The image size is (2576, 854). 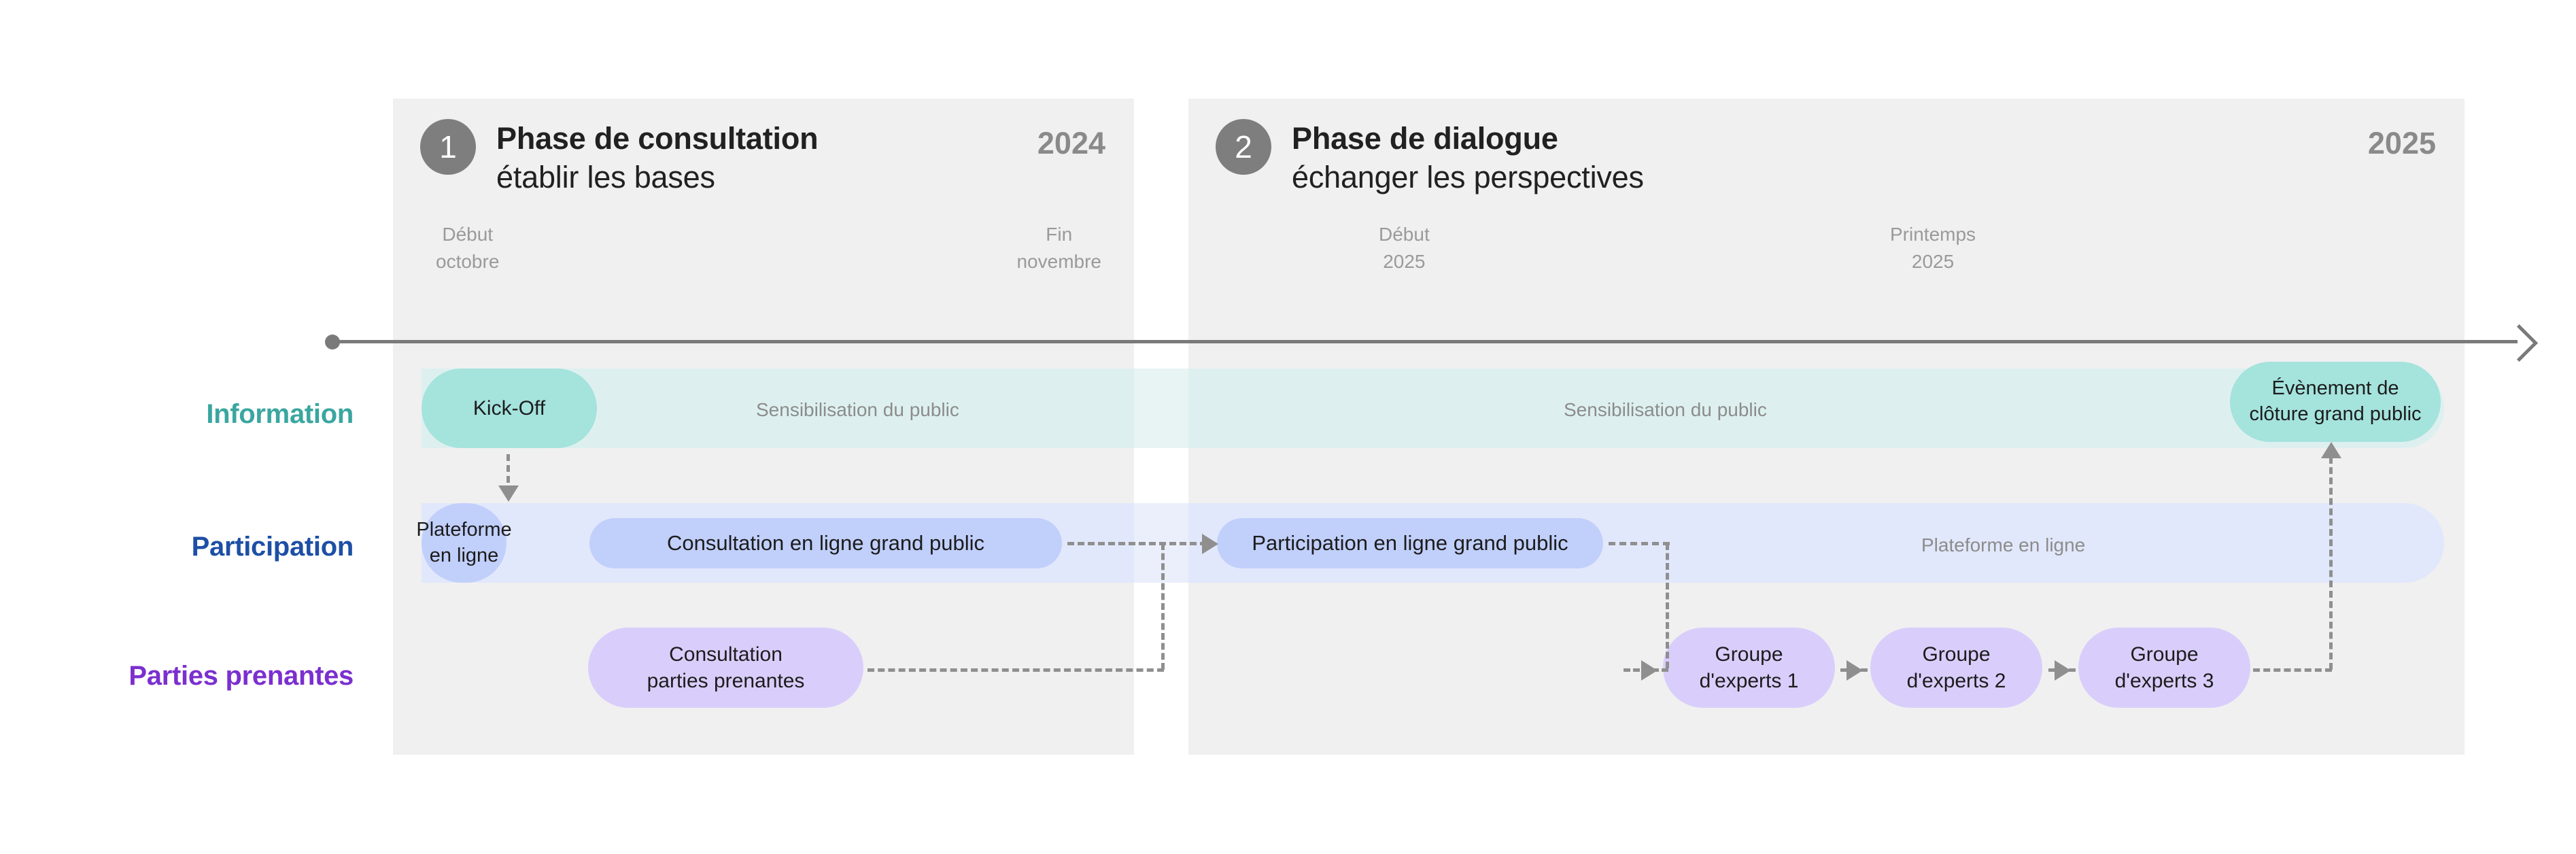 I want to click on pill-evenement-cloture-line1: Évènement de, so click(x=2335, y=388).